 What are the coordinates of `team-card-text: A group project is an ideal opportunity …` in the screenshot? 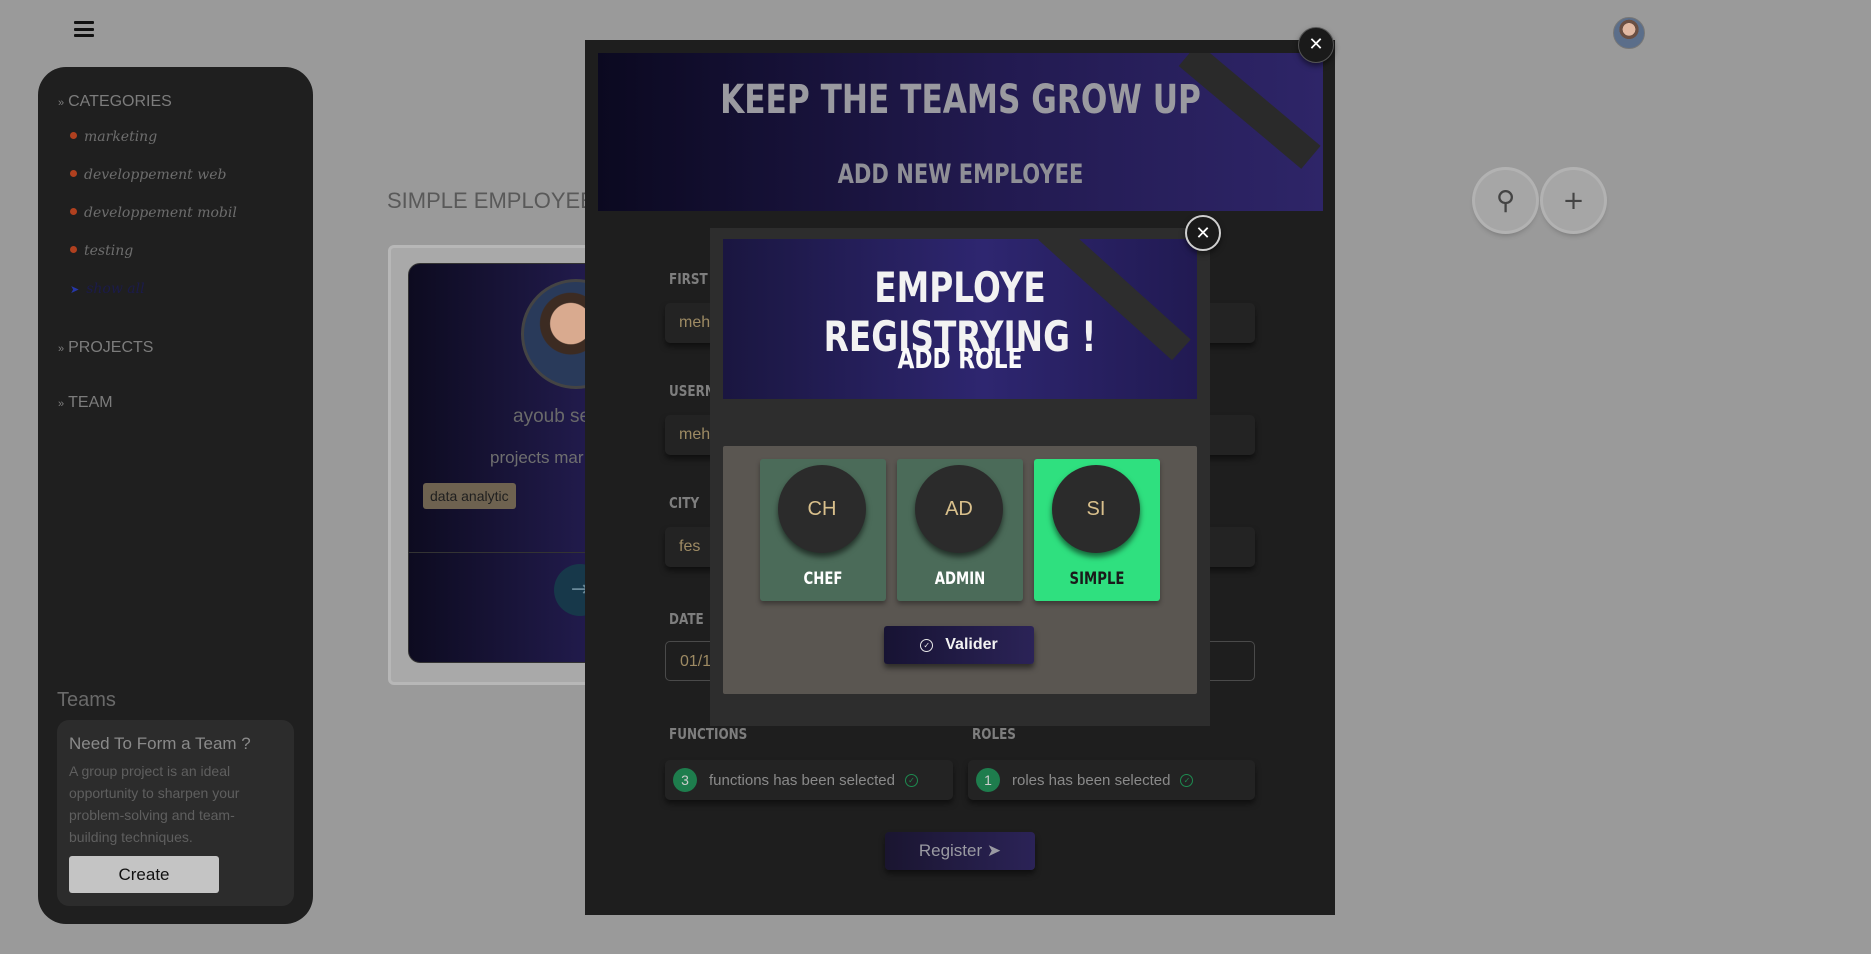 It's located at (154, 804).